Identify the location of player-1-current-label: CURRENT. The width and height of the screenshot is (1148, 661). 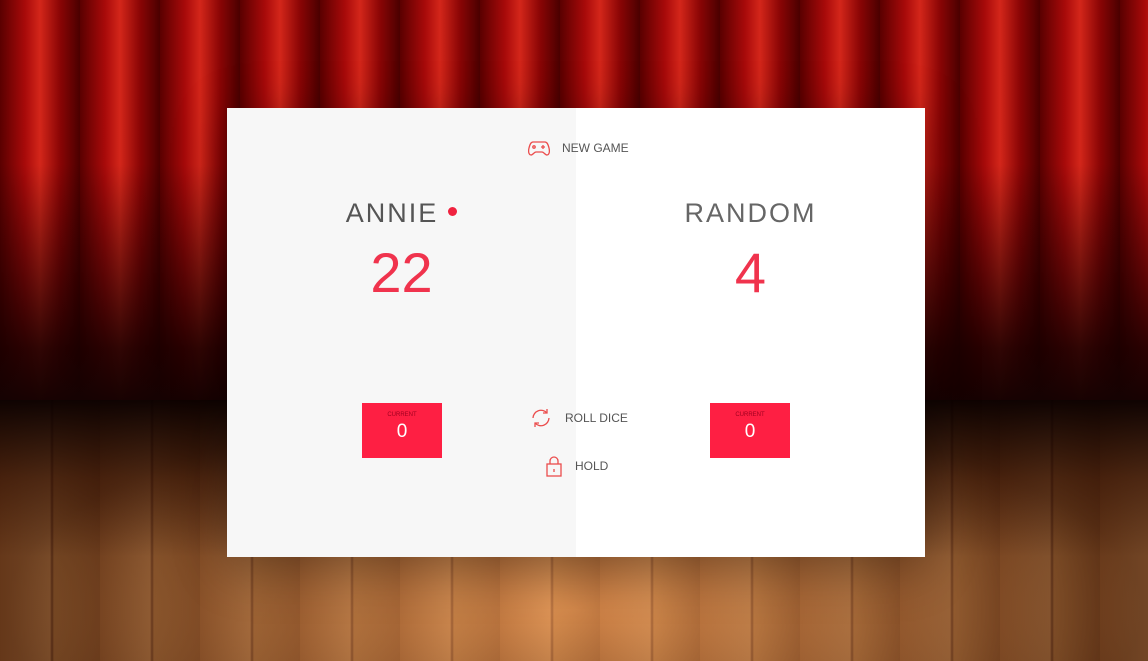
(750, 415).